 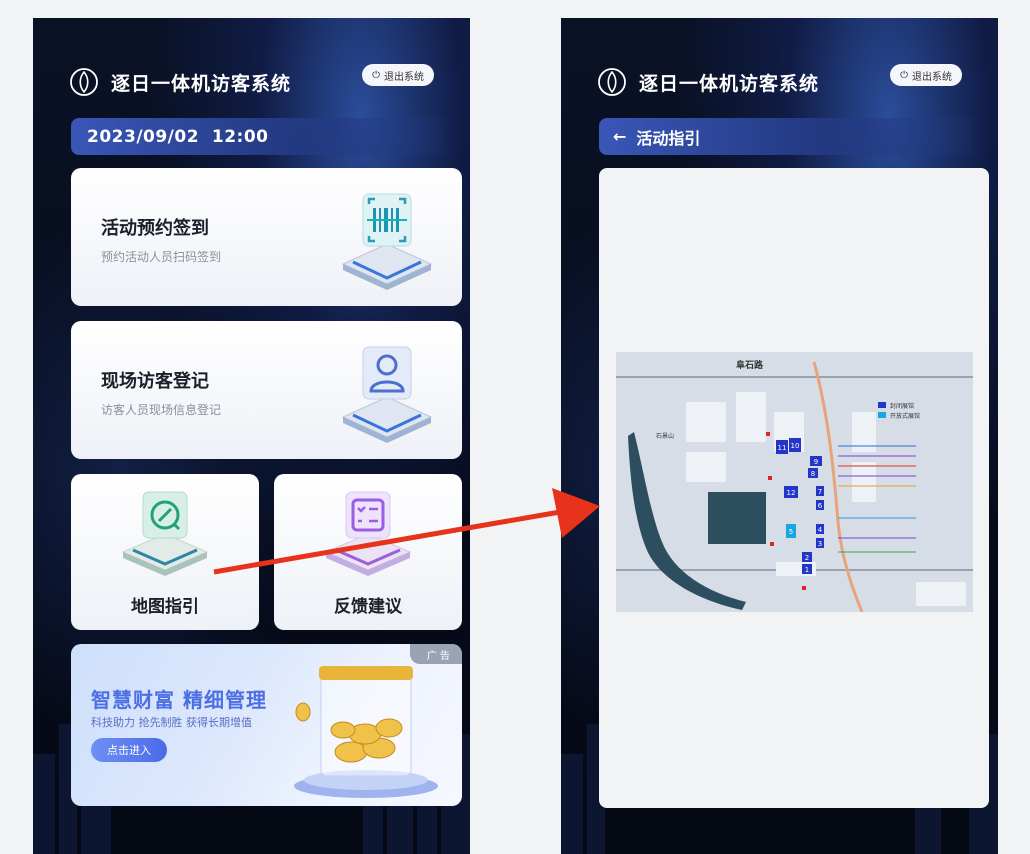 I want to click on hall-6-label: 6, so click(x=820, y=506).